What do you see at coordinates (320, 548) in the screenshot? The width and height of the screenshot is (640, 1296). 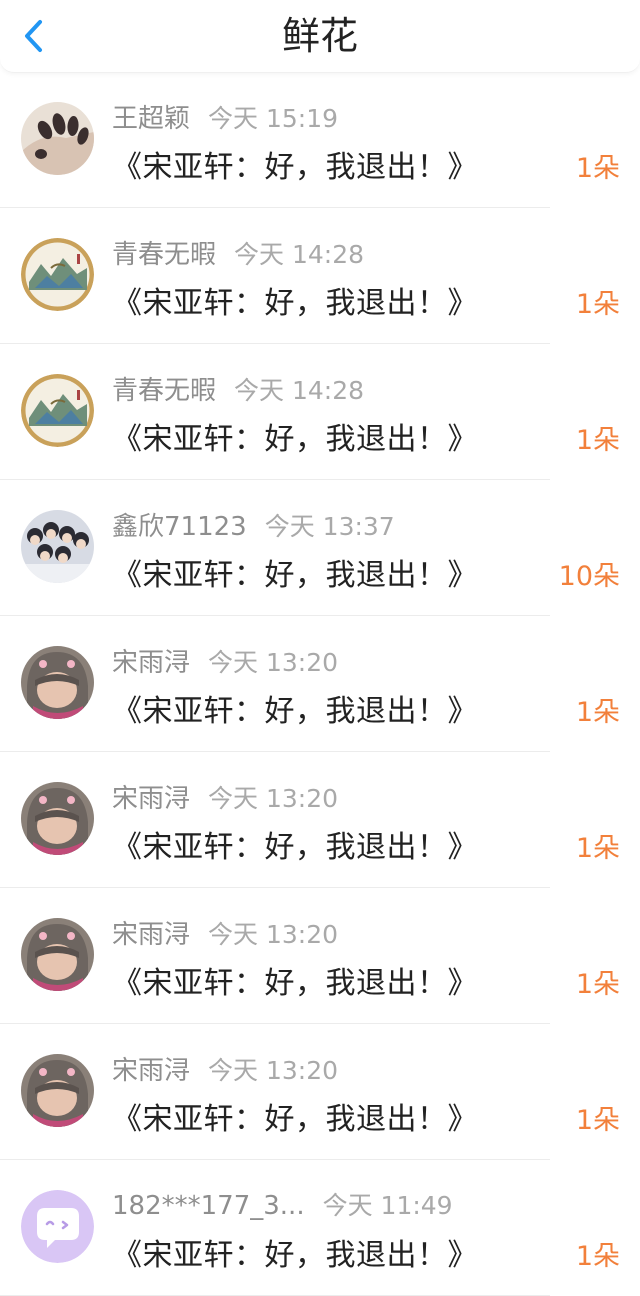 I see `list-item: 鑫欣71123 今天 13:37 《宋亚轩：好，我退出！》 10朵` at bounding box center [320, 548].